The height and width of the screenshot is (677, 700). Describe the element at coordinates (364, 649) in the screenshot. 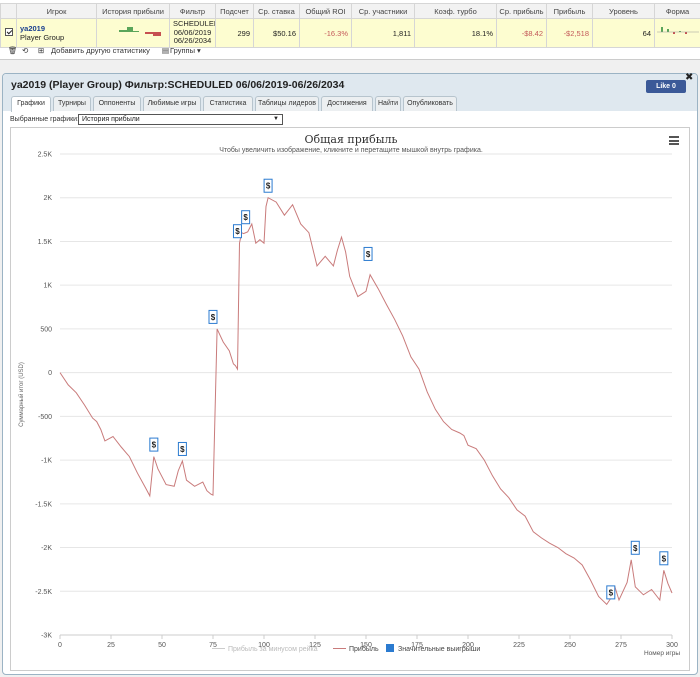

I see `legend-item-profit: Прибыль` at that location.